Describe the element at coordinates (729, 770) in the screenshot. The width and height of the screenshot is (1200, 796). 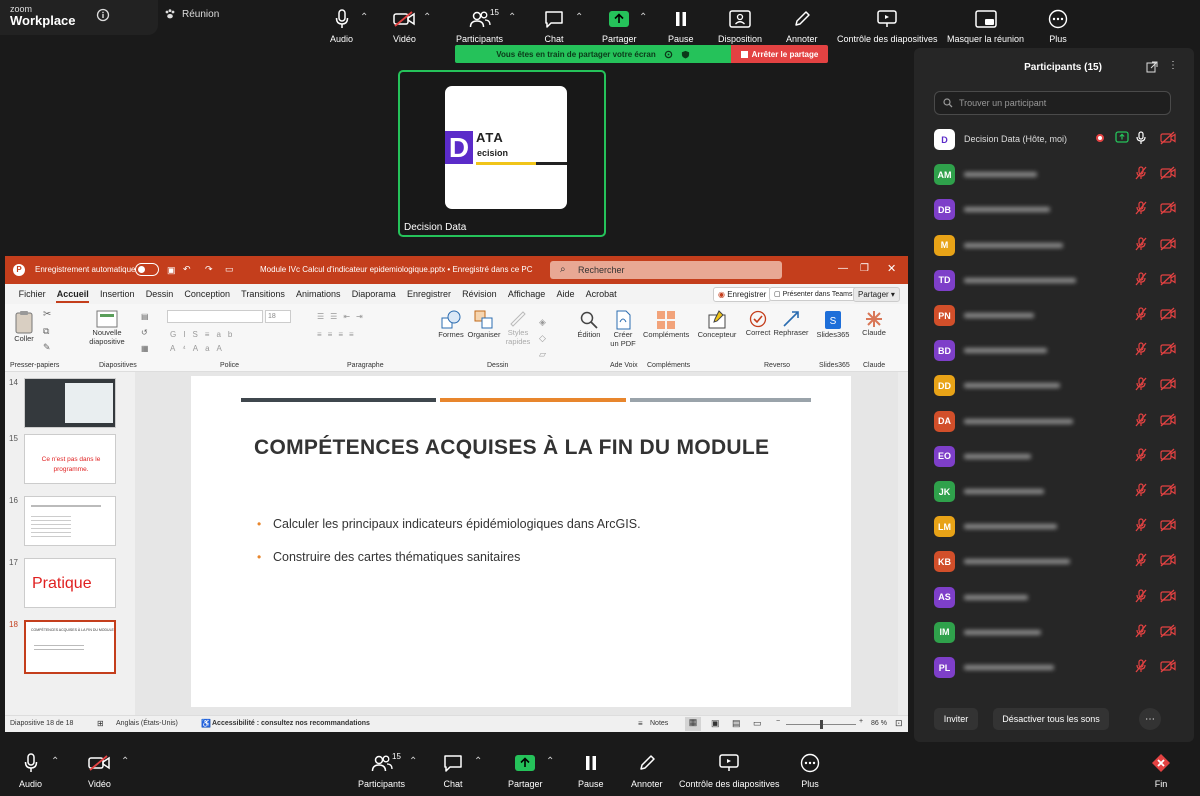
I see `slide-control-button-bottom: Contrôle des diapositives` at that location.